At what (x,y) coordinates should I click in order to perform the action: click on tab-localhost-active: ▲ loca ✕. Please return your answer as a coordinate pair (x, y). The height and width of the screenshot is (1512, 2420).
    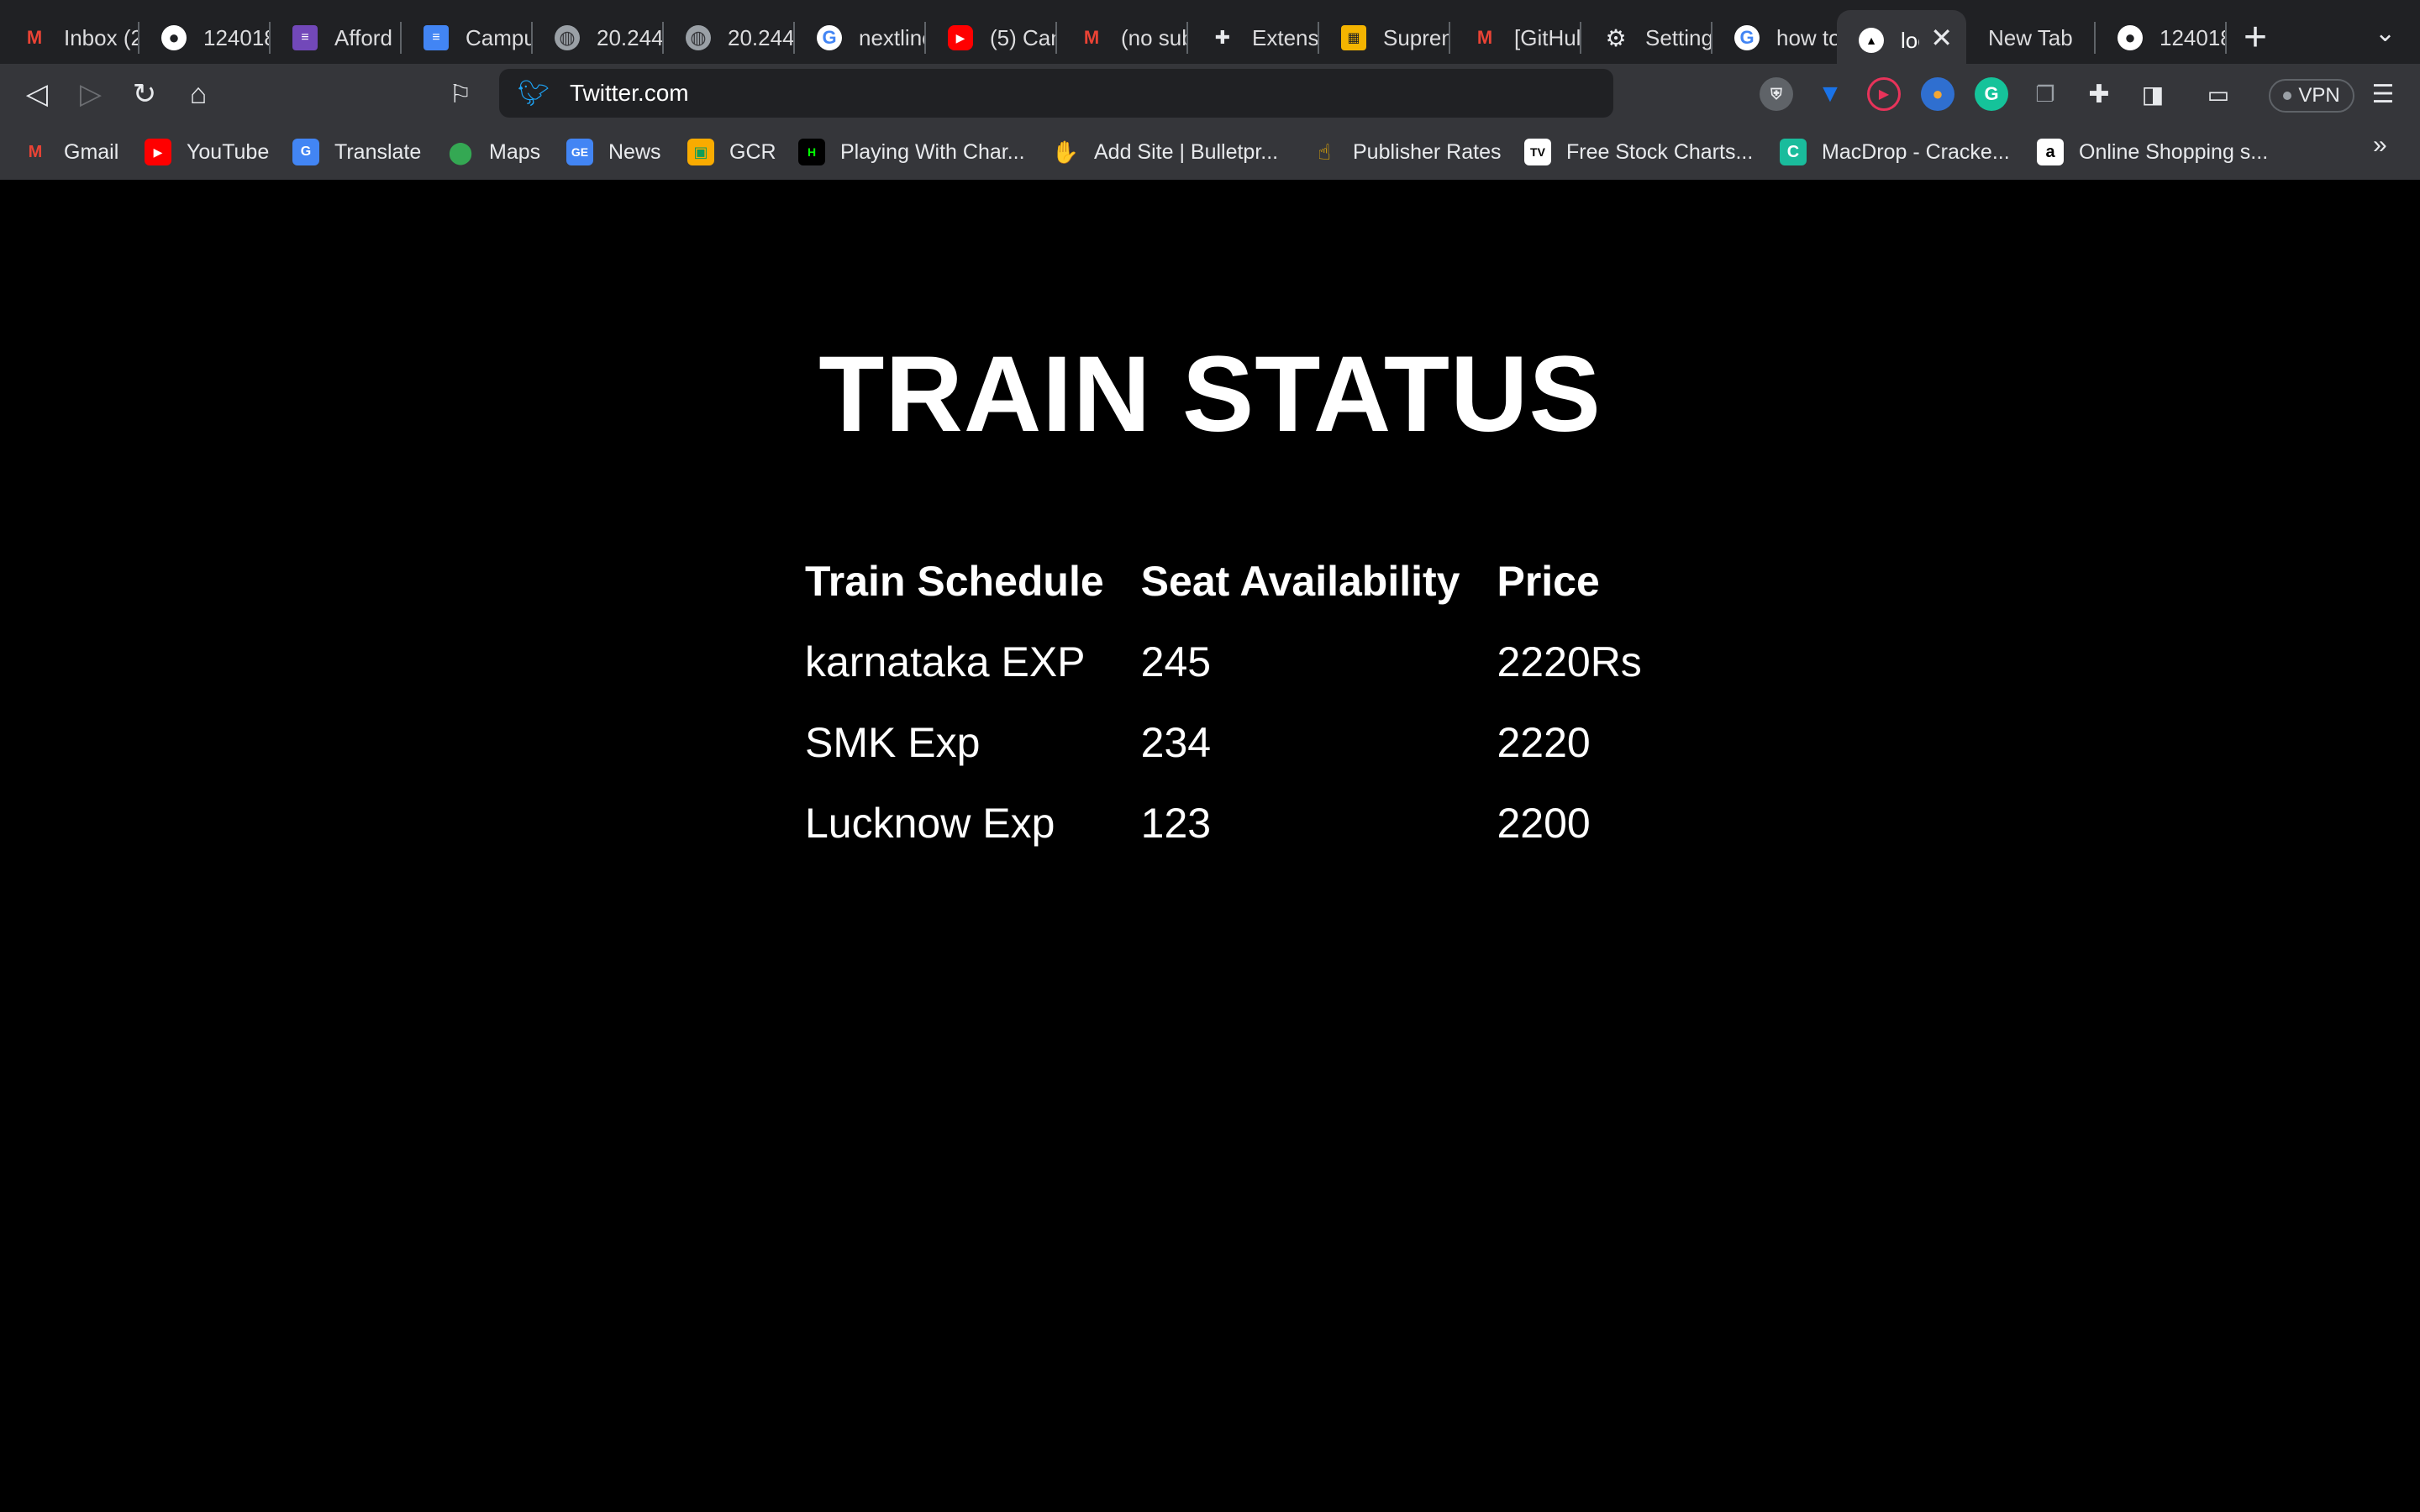
    Looking at the image, I should click on (1902, 40).